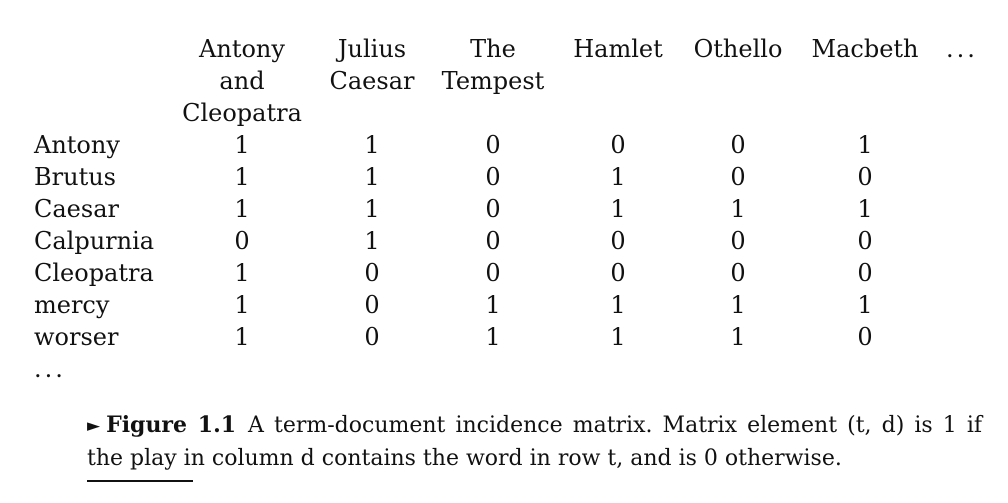 This screenshot has width=1008, height=503. What do you see at coordinates (94, 273) in the screenshot?
I see `row-term-label: Cleopatra` at bounding box center [94, 273].